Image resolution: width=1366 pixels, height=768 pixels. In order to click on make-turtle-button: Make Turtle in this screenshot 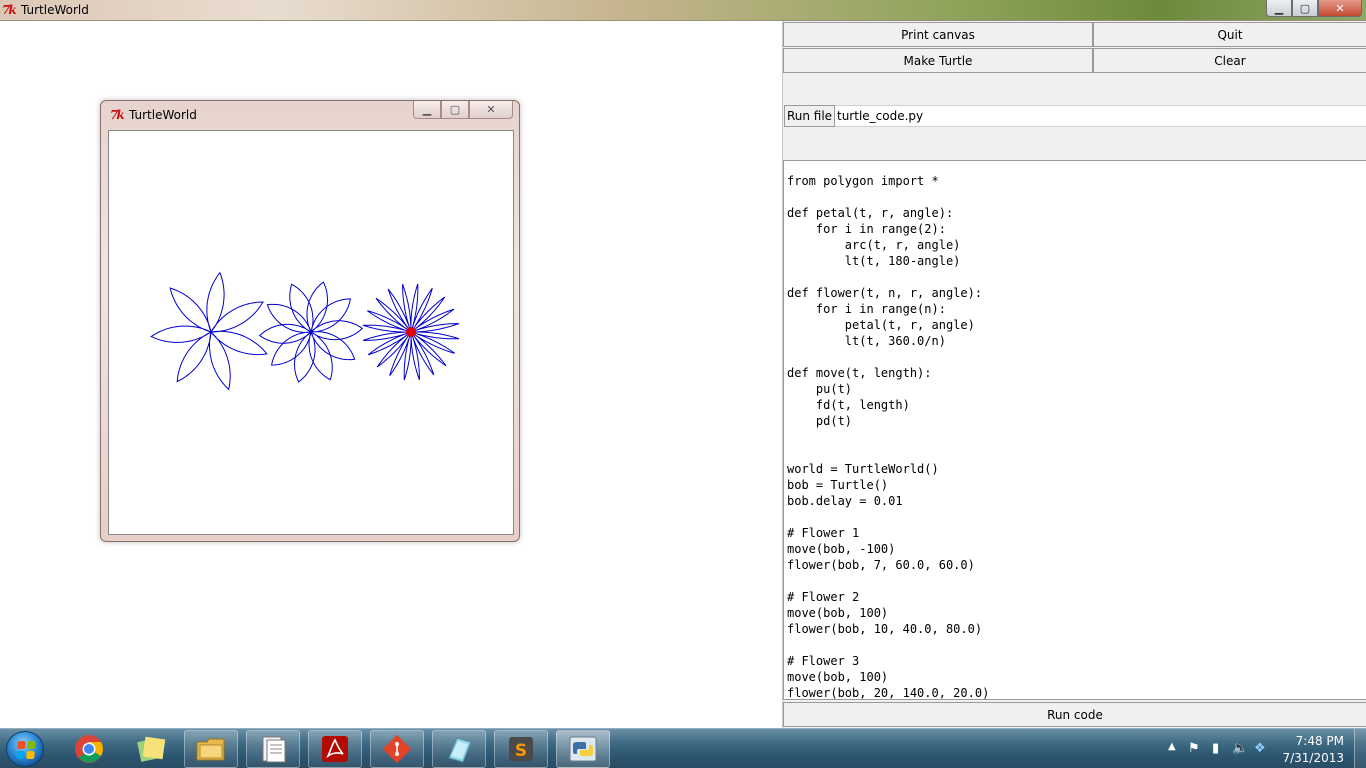, I will do `click(938, 60)`.